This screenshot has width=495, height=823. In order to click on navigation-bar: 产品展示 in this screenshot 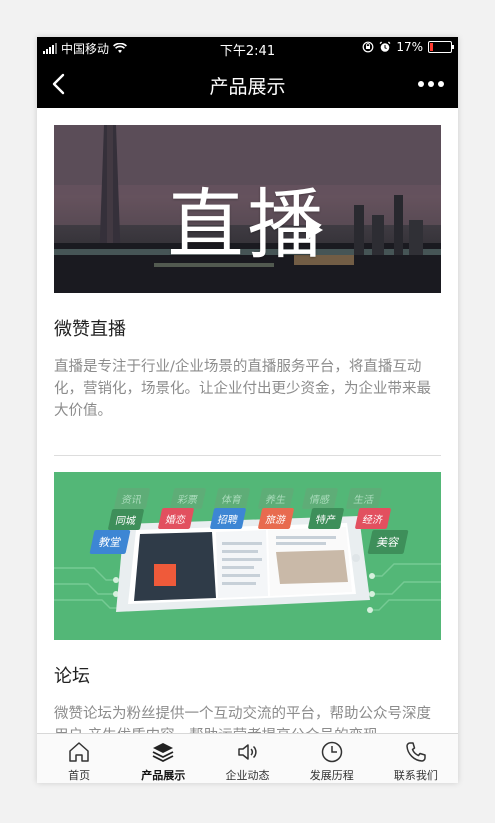, I will do `click(247, 83)`.